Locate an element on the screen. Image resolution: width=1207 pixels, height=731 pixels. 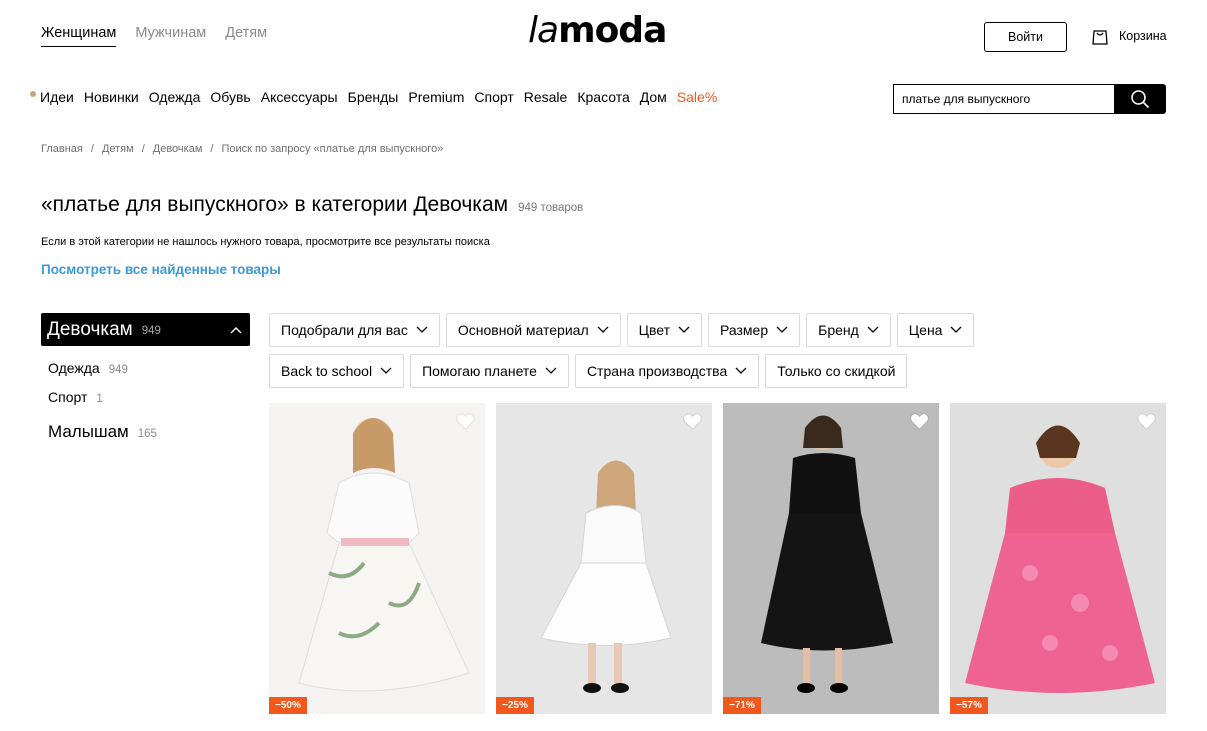
sidebar-item-girls: Девочкам 949 is located at coordinates (145, 329).